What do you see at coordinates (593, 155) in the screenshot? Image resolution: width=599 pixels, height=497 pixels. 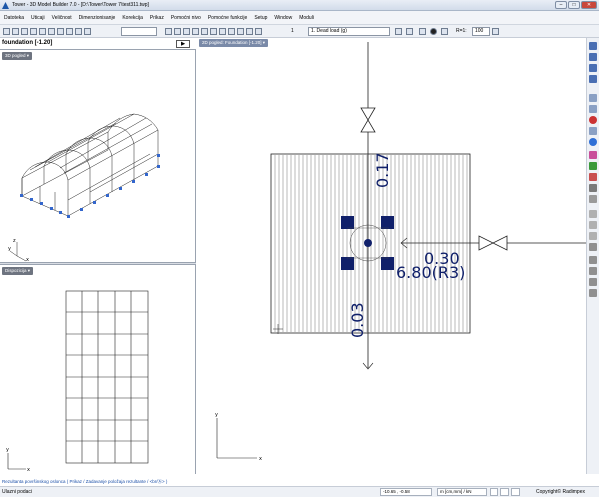 I see `tool-10-icon` at bounding box center [593, 155].